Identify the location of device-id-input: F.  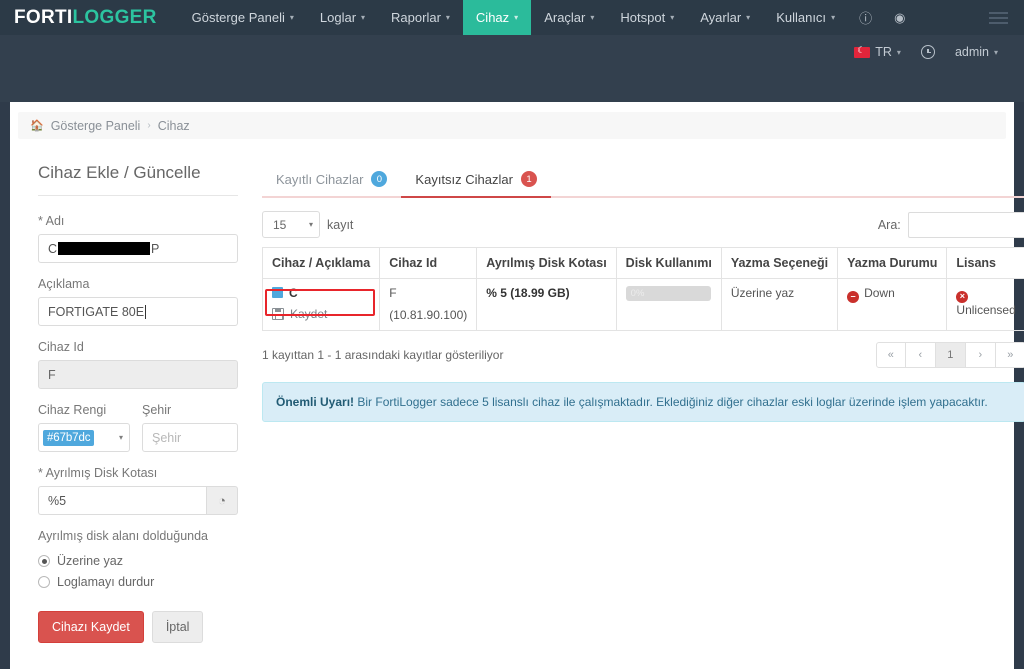
(138, 374).